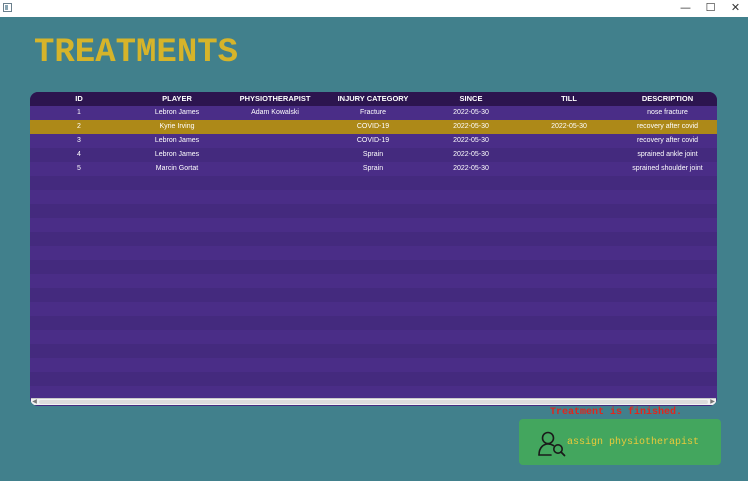 Image resolution: width=748 pixels, height=481 pixels. I want to click on app-icon, so click(7, 7).